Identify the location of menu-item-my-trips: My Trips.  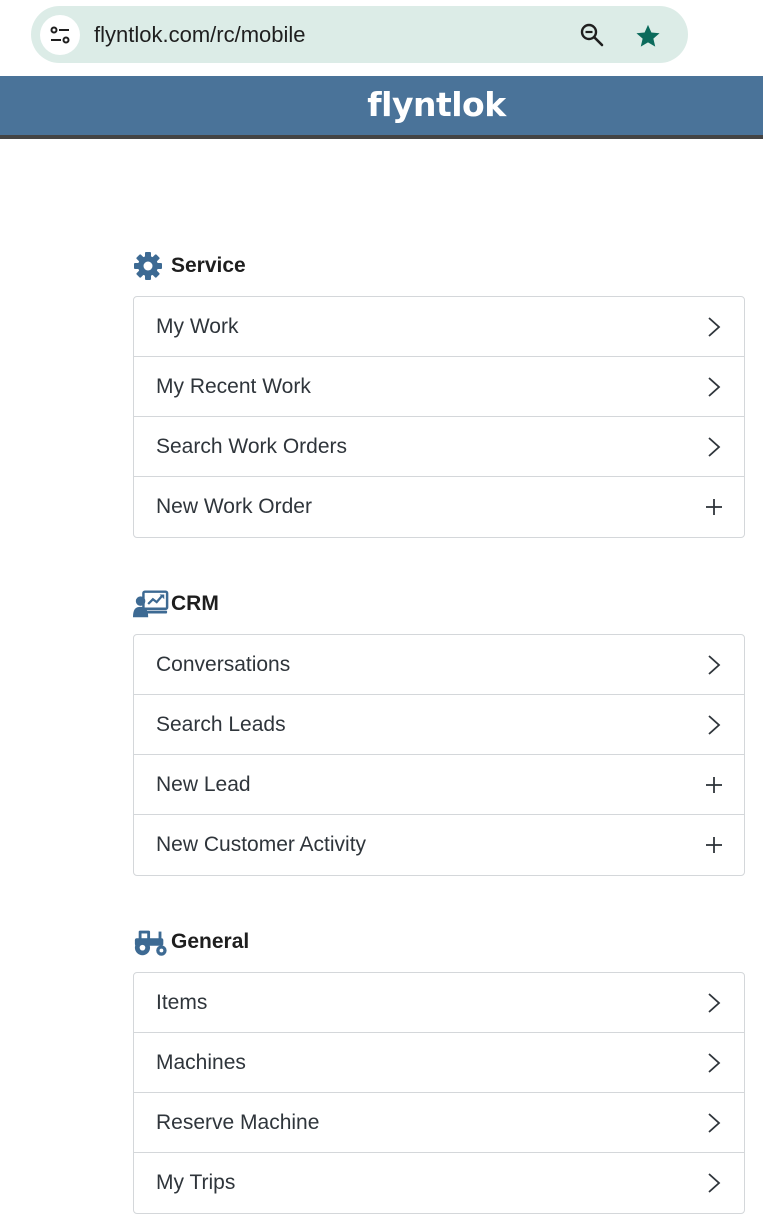
(439, 1183).